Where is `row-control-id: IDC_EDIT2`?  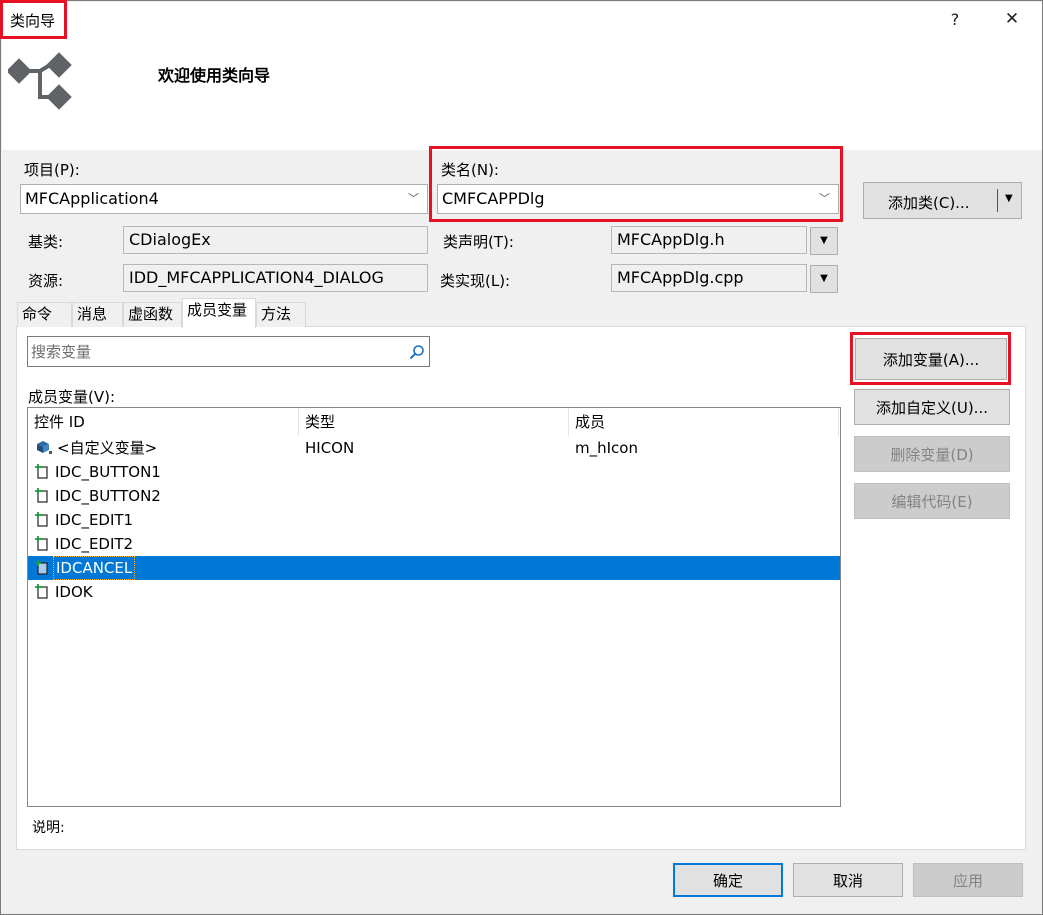
row-control-id: IDC_EDIT2 is located at coordinates (94, 544).